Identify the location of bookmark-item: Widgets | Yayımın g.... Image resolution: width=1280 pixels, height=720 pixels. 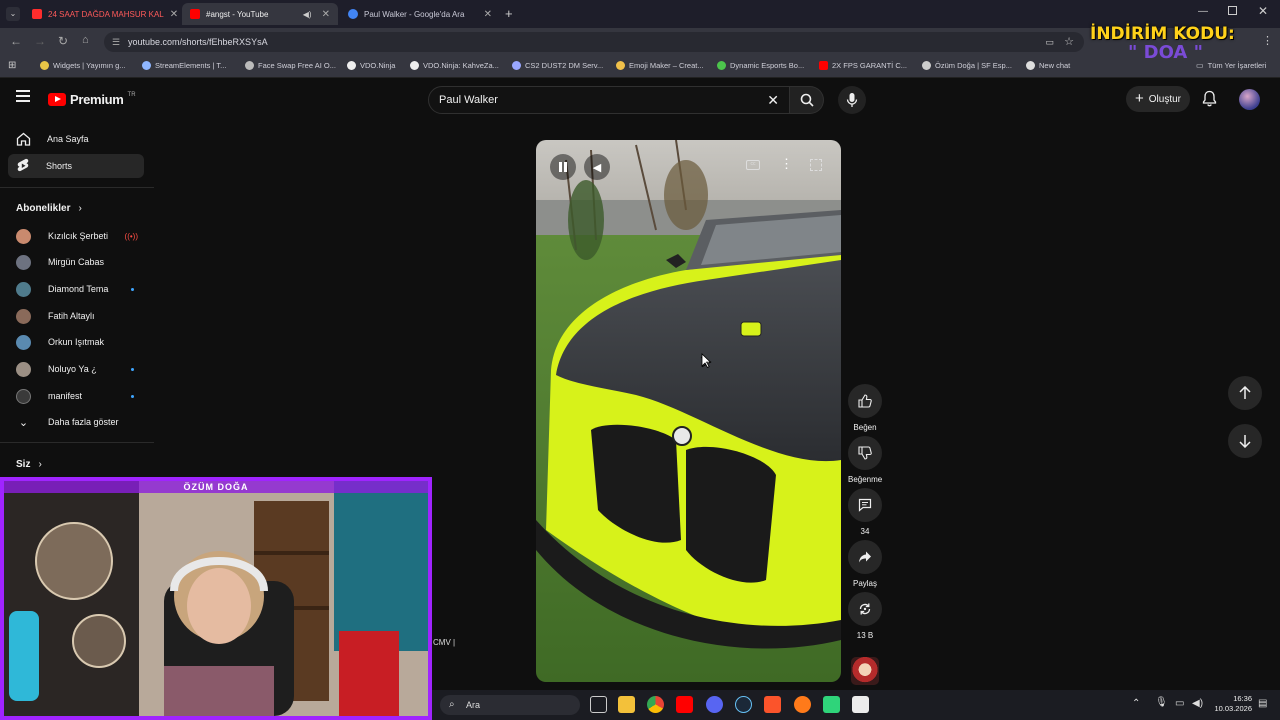
(83, 65).